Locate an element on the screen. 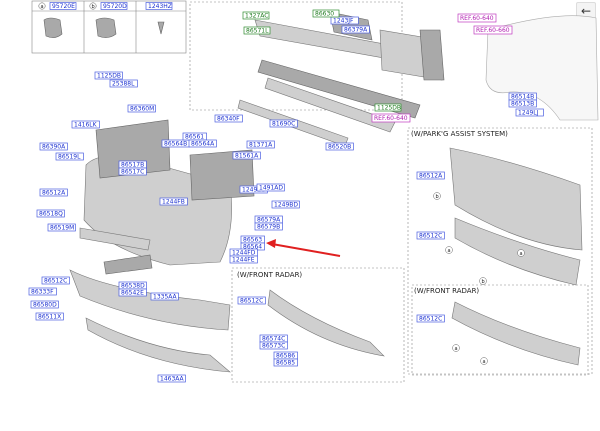  label-86571L: 86571L is located at coordinates (257, 31).